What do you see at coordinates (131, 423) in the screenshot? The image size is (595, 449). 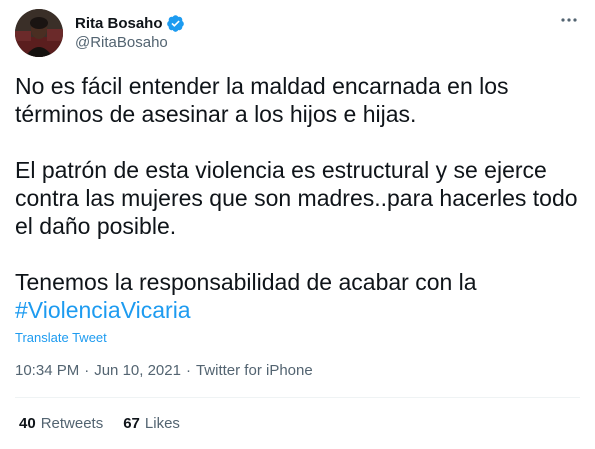 I see `likes-count: 67` at bounding box center [131, 423].